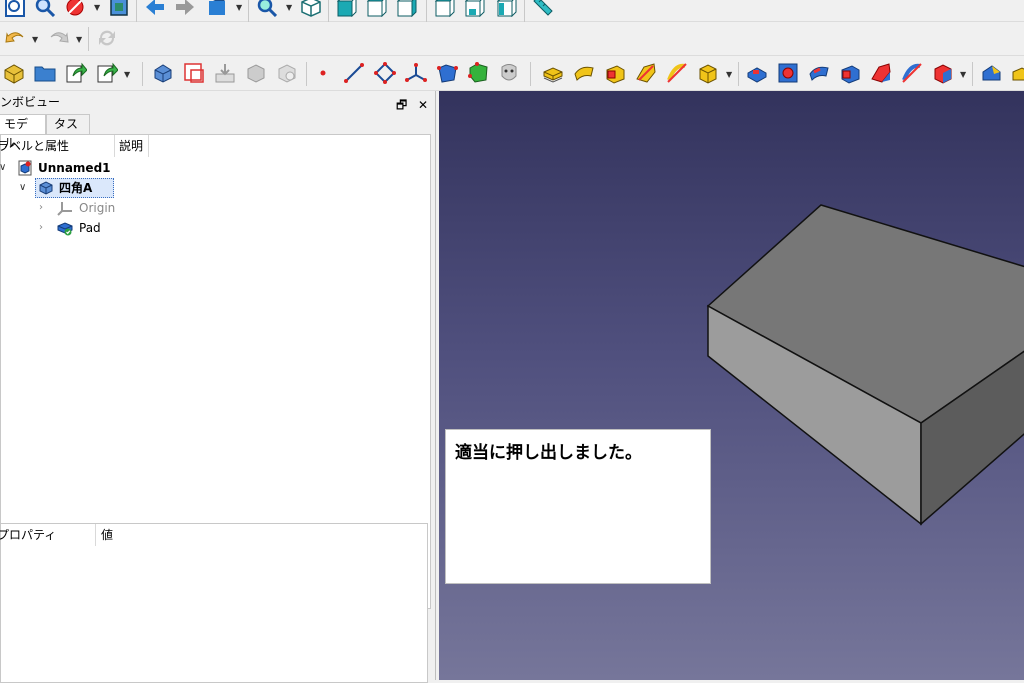  I want to click on tab-model: モデル, so click(23, 132).